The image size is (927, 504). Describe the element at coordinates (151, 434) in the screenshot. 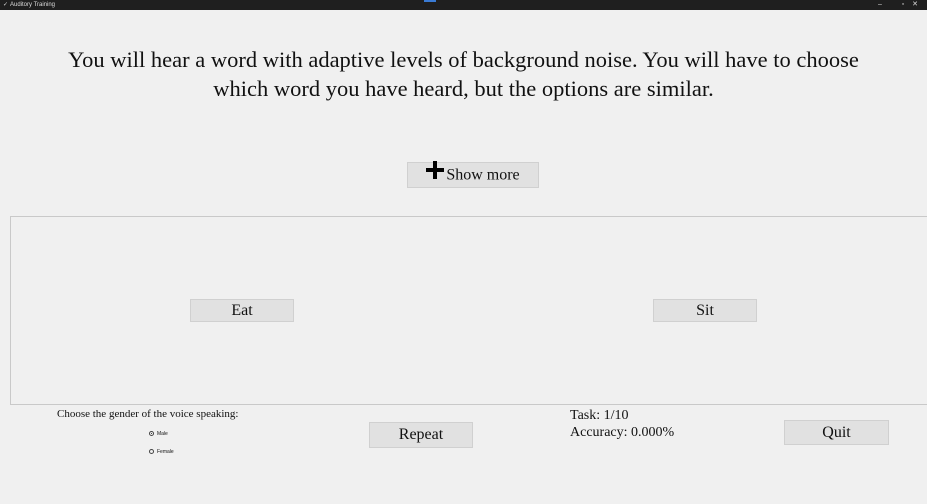

I see `radio-checked-icon` at that location.